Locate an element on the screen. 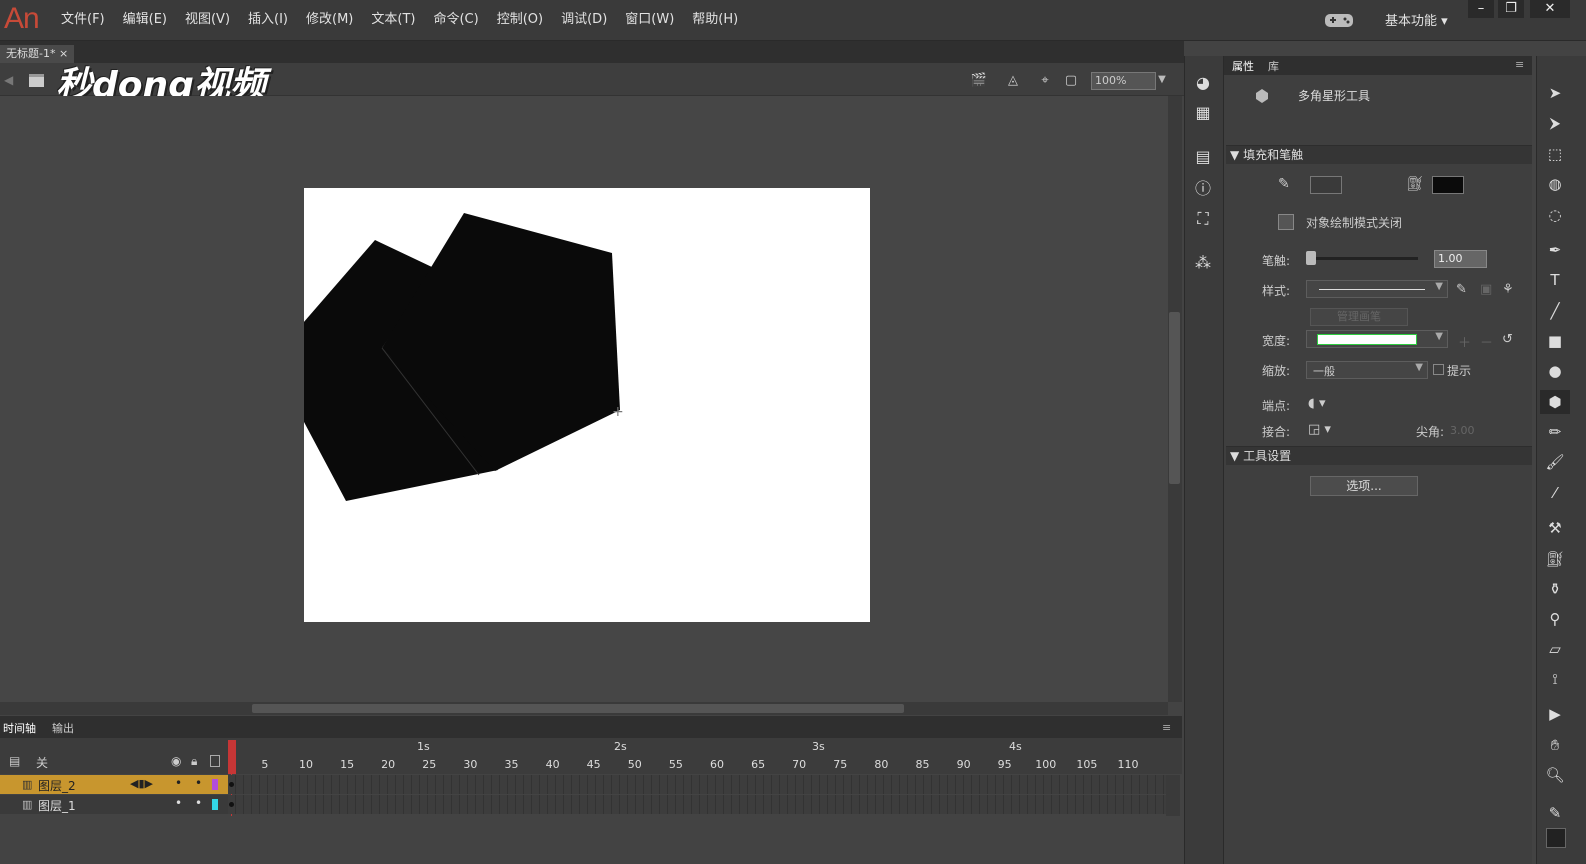 This screenshot has width=1586, height=864. fill-color-tool-swatch is located at coordinates (1556, 838).